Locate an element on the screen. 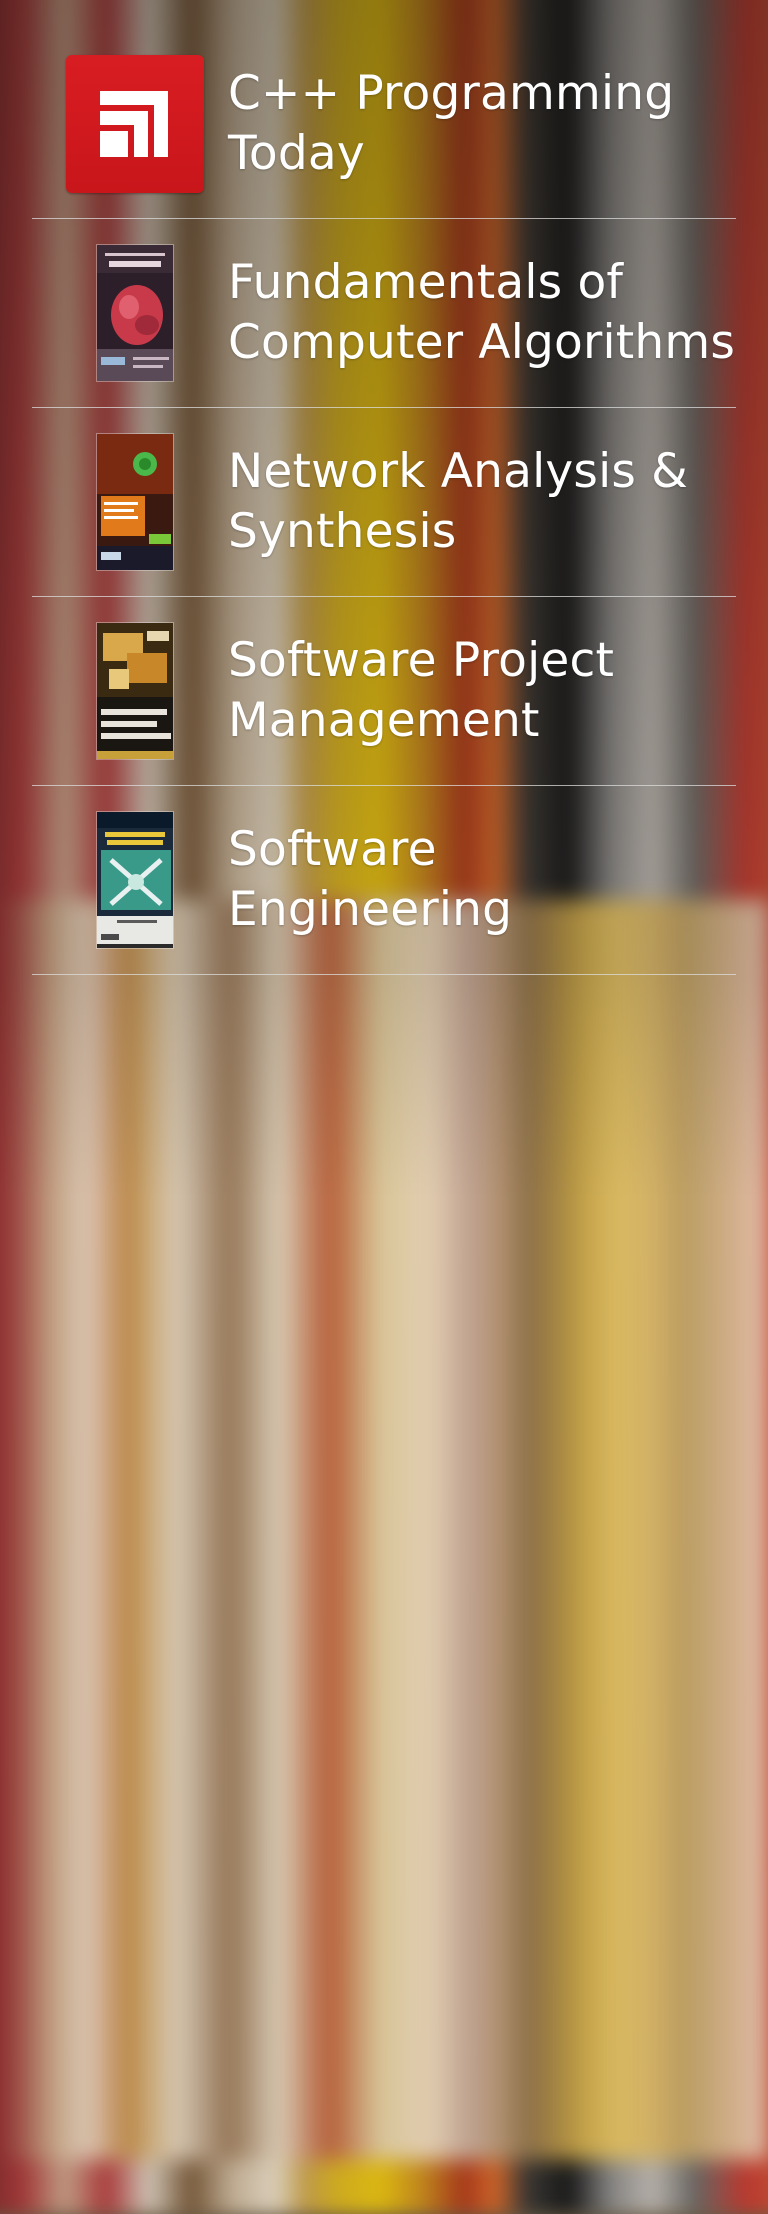 The height and width of the screenshot is (2214, 768). list-item-label: Software Engineering is located at coordinates (370, 879).